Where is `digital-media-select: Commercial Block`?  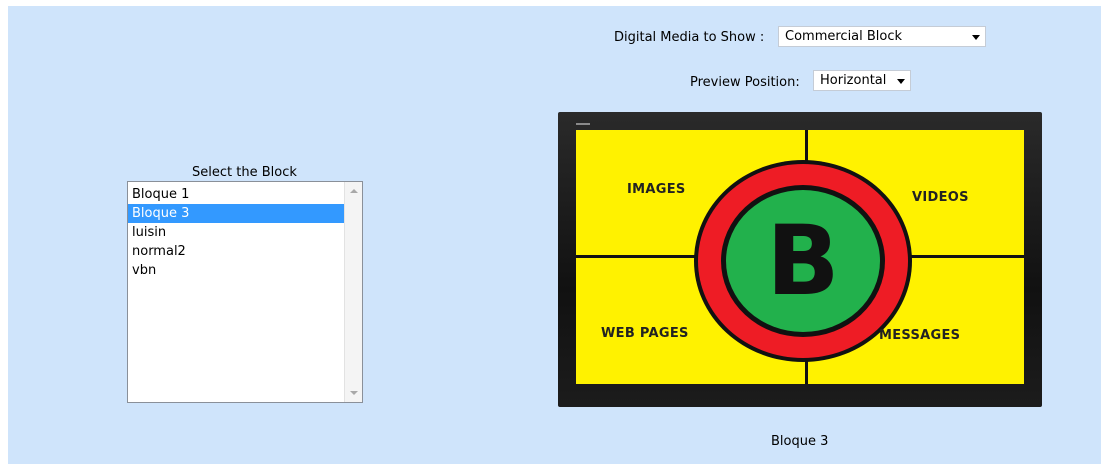
digital-media-select: Commercial Block is located at coordinates (882, 36).